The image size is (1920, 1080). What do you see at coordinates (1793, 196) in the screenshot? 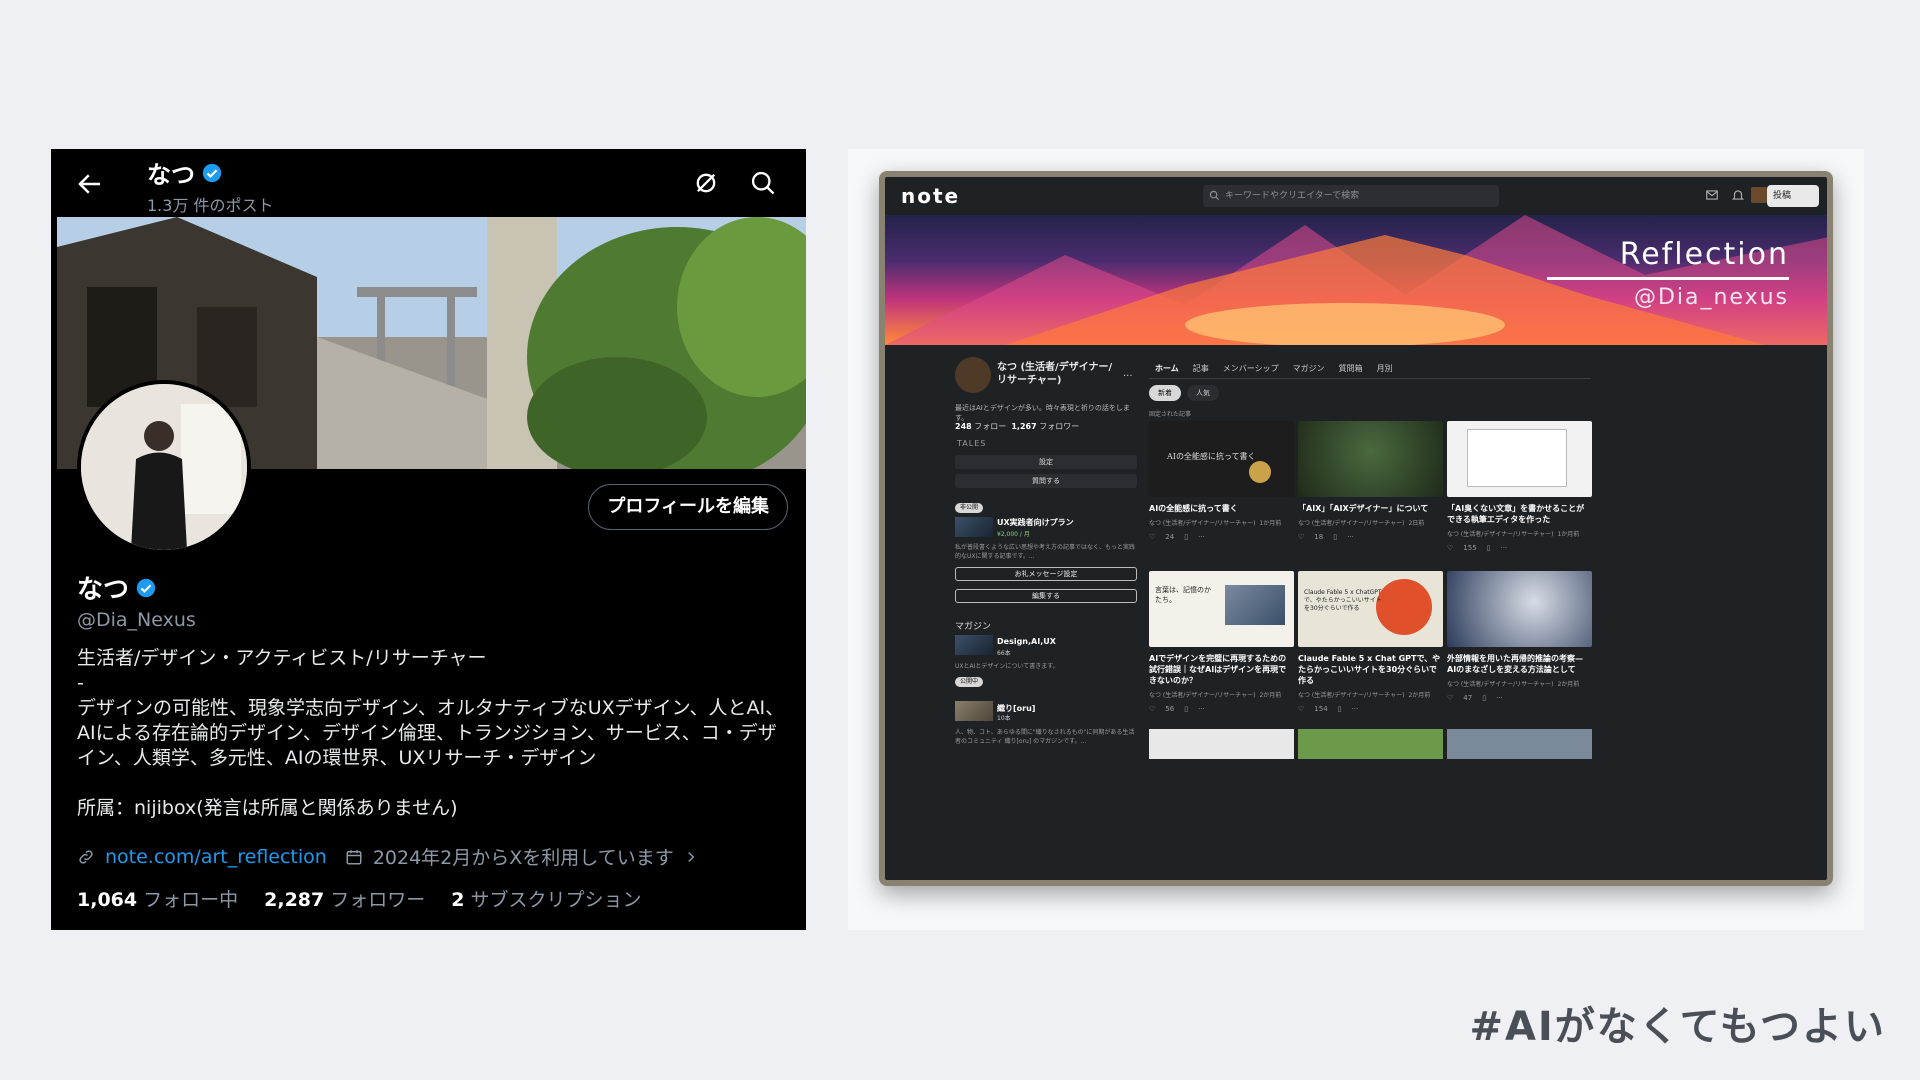
I see `post-button: 投稿` at bounding box center [1793, 196].